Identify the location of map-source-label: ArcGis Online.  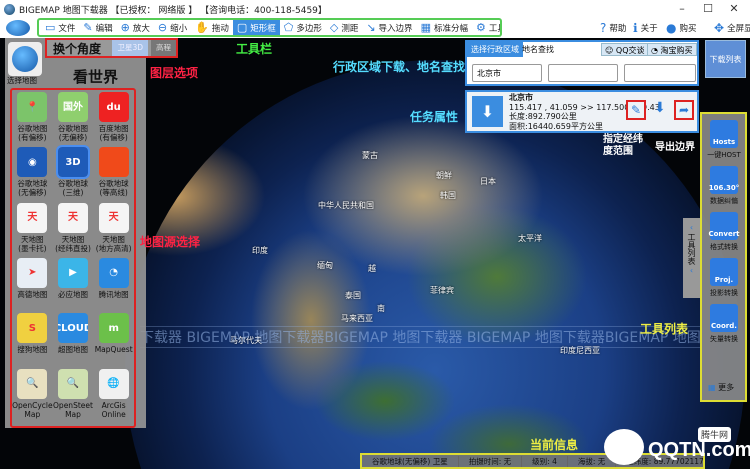
(113, 409).